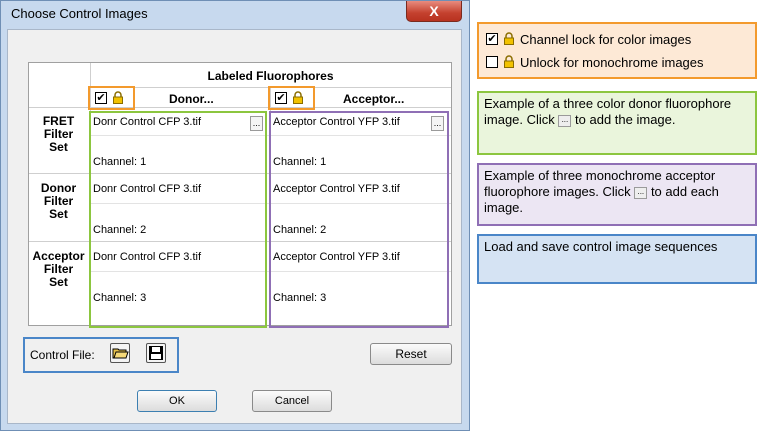  Describe the element at coordinates (79, 13) in the screenshot. I see `dialog-title: Choose Control Images` at that location.